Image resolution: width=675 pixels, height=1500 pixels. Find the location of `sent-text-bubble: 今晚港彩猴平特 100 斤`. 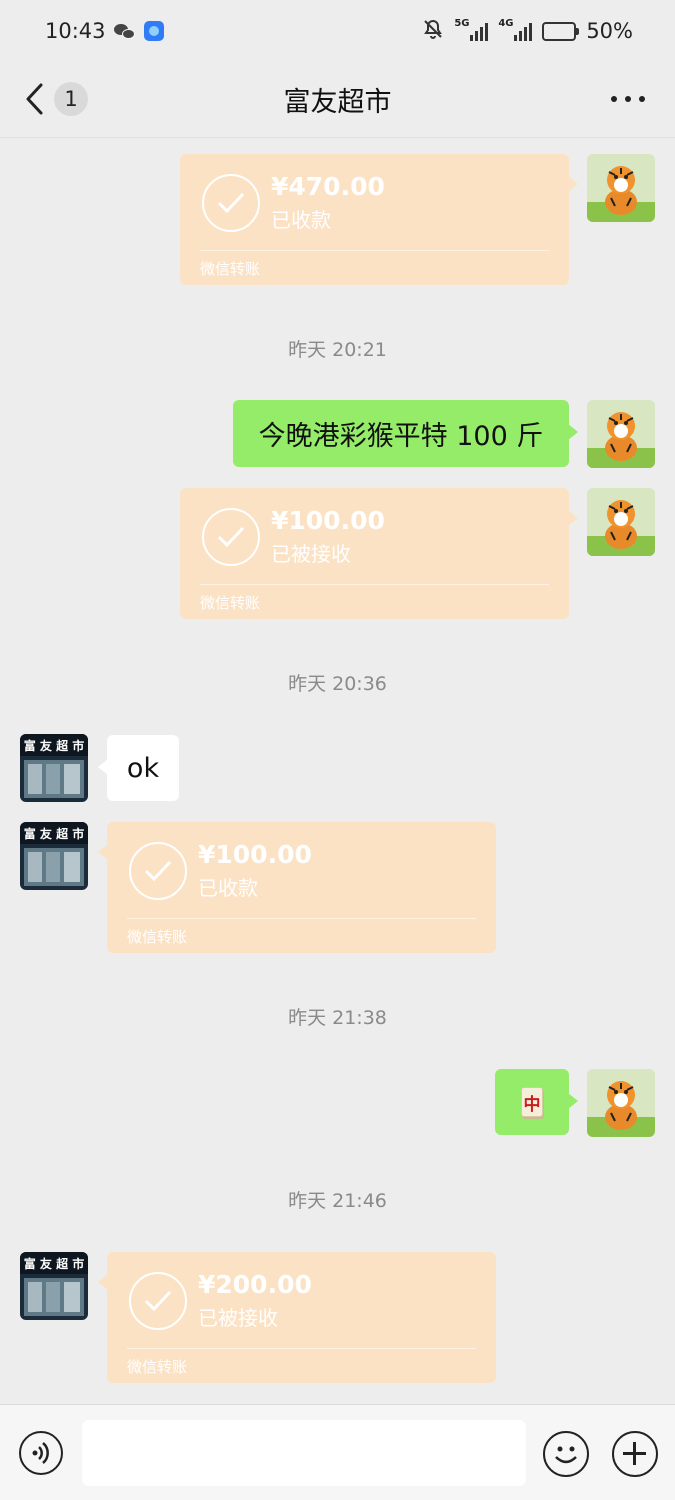

sent-text-bubble: 今晚港彩猴平特 100 斤 is located at coordinates (405, 433).